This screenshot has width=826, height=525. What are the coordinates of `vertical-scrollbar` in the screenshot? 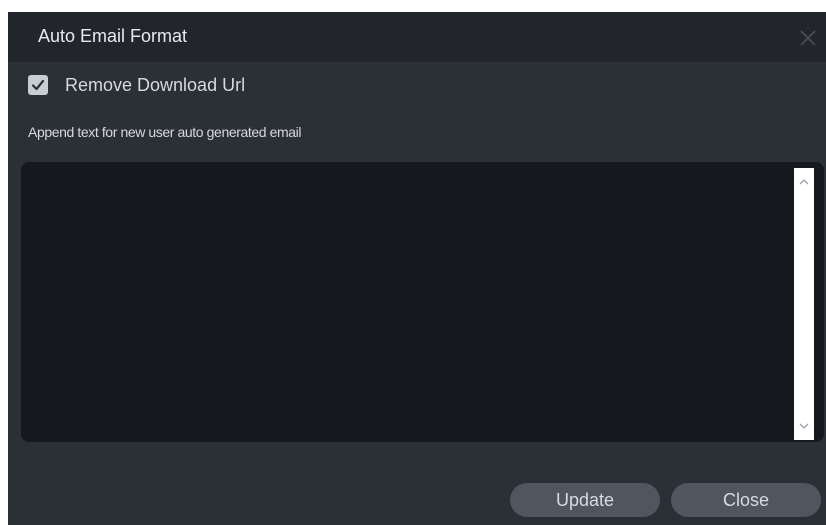 It's located at (804, 304).